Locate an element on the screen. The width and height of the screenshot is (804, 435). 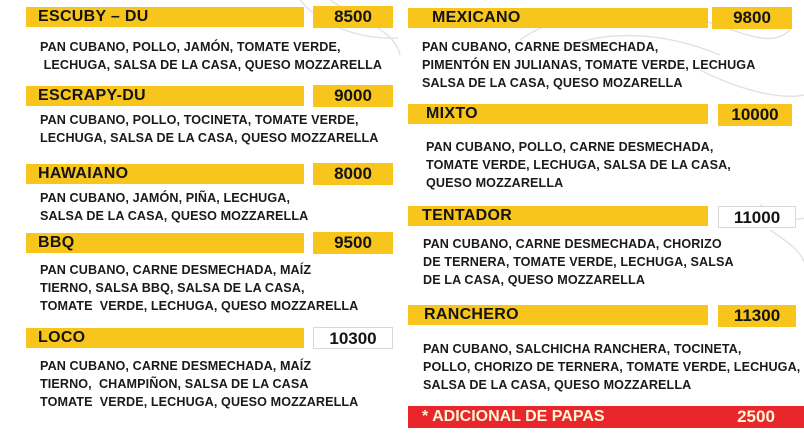
item-name: HAWAIANO is located at coordinates (165, 174).